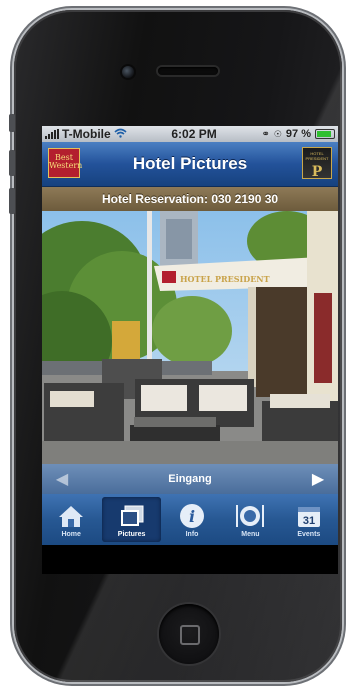 Image resolution: width=354 pixels, height=688 pixels. What do you see at coordinates (250, 534) in the screenshot?
I see `tab-label: Menu` at bounding box center [250, 534].